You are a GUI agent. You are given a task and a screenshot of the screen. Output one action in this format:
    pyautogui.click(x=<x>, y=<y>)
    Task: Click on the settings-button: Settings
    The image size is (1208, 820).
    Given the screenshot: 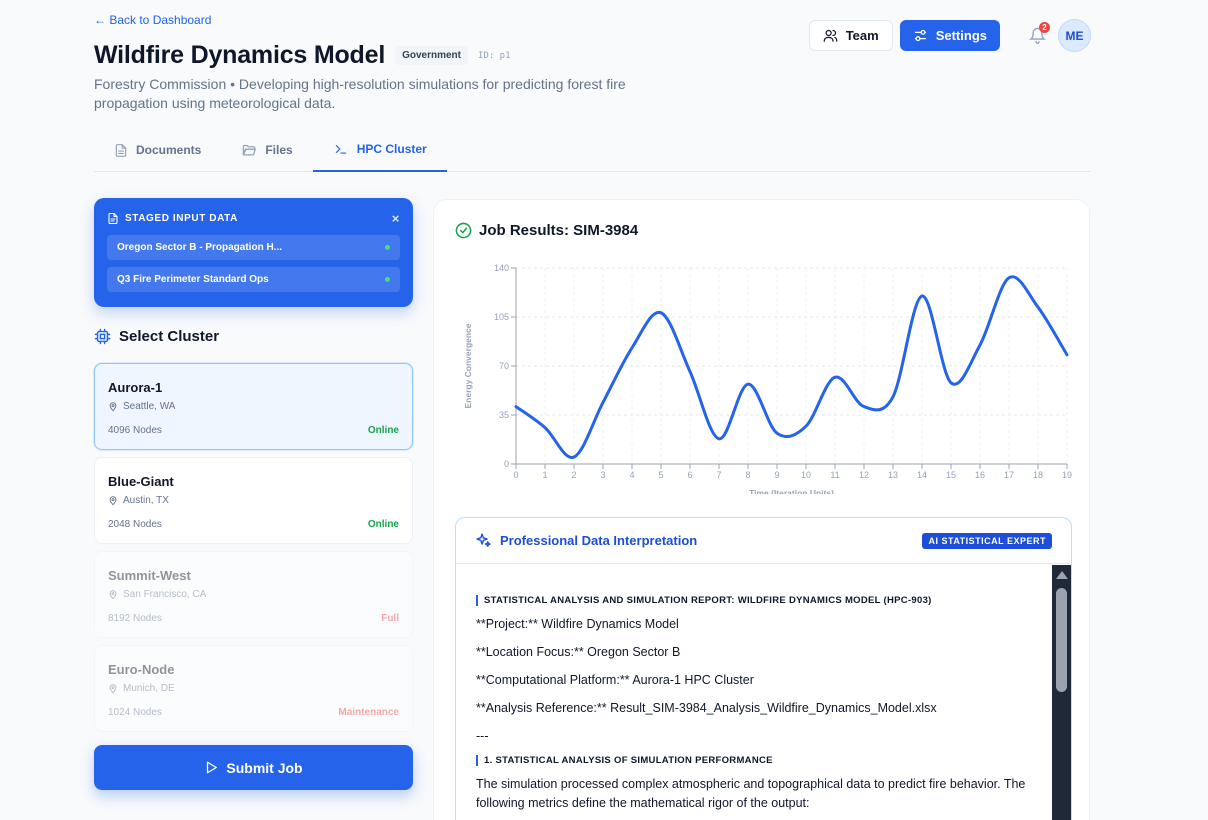 What is the action you would take?
    pyautogui.click(x=949, y=35)
    